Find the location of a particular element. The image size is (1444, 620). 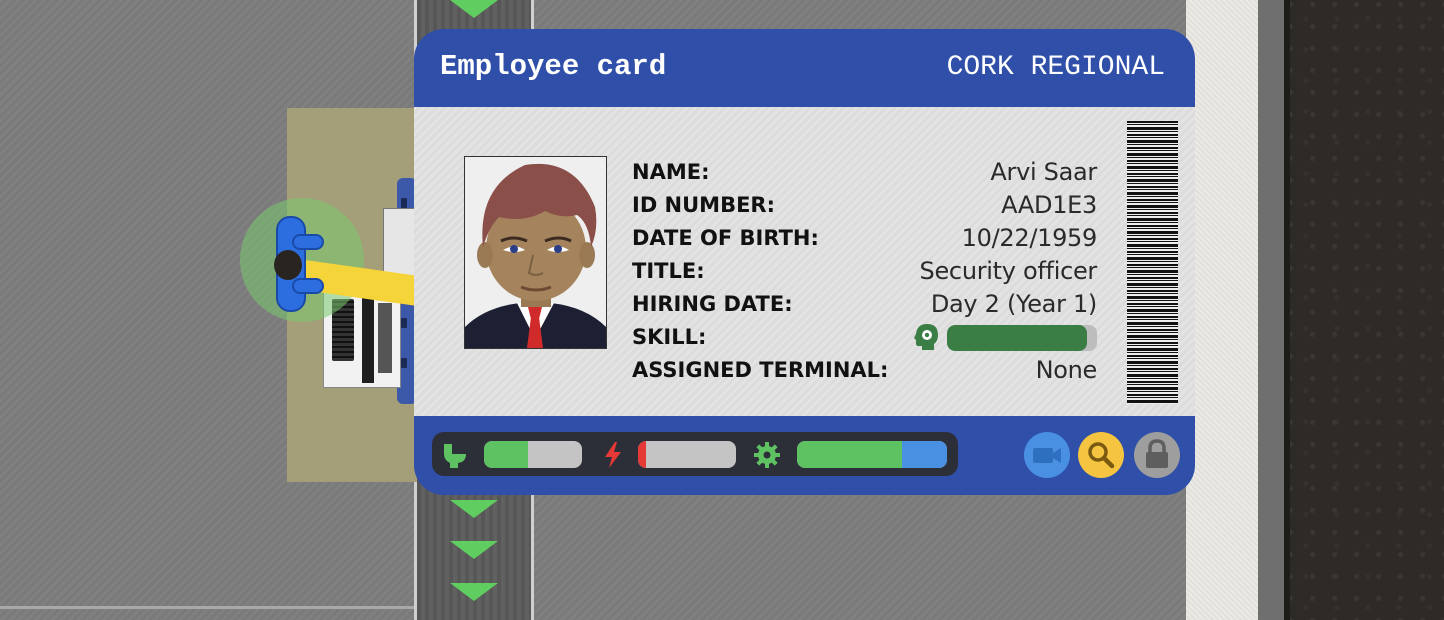

video-camera-icon is located at coordinates (1047, 455).